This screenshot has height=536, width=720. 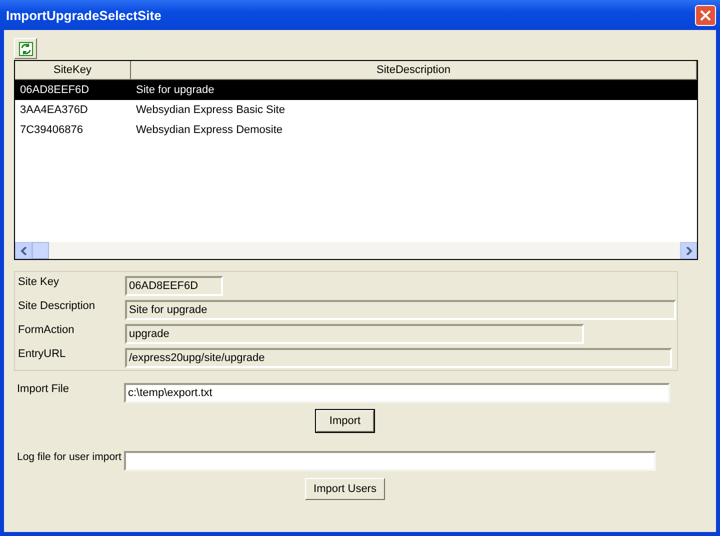 What do you see at coordinates (69, 457) in the screenshot?
I see `field-label: Log file for user import` at bounding box center [69, 457].